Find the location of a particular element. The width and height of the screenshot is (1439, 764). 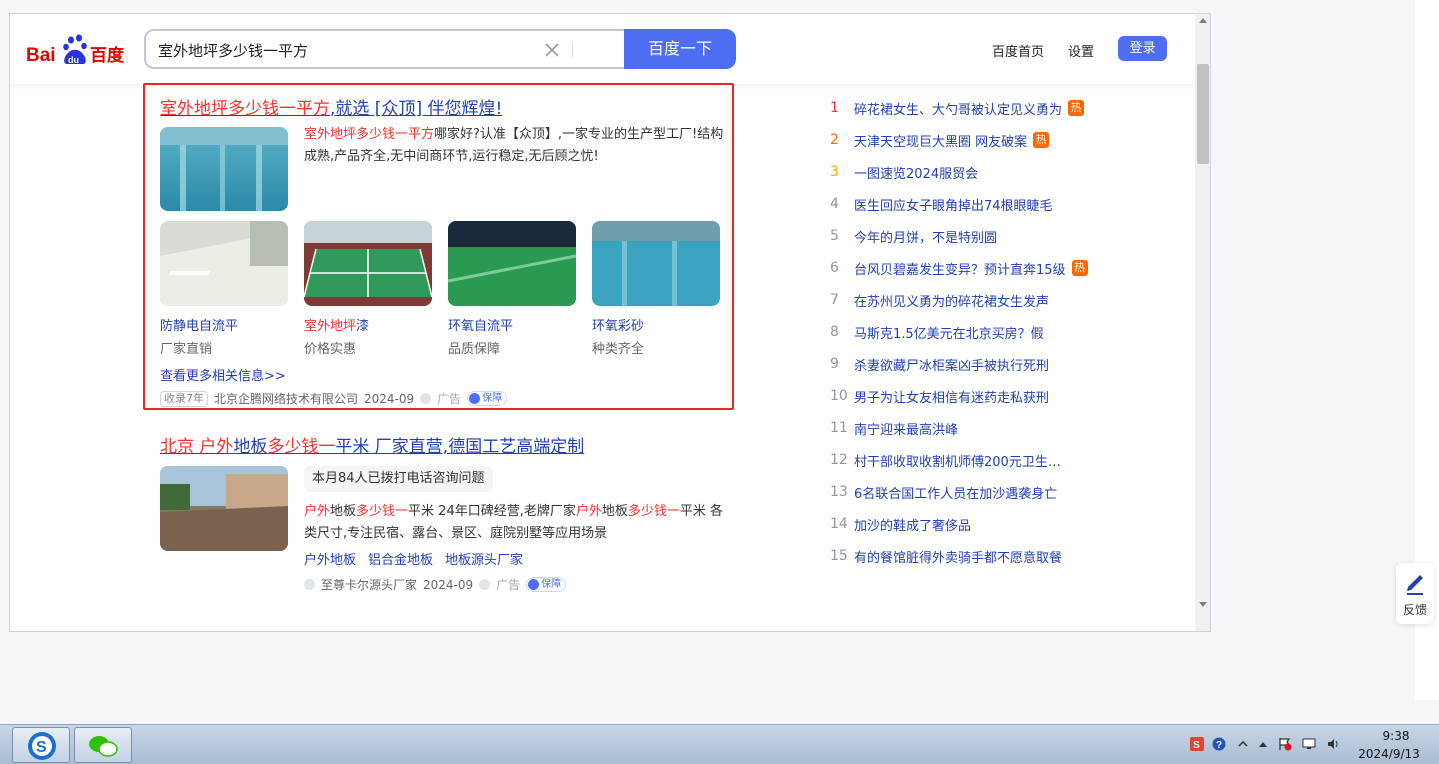

hot-item: 4 医生回应女子眼角掉出74根眼睫毛 is located at coordinates (941, 204).